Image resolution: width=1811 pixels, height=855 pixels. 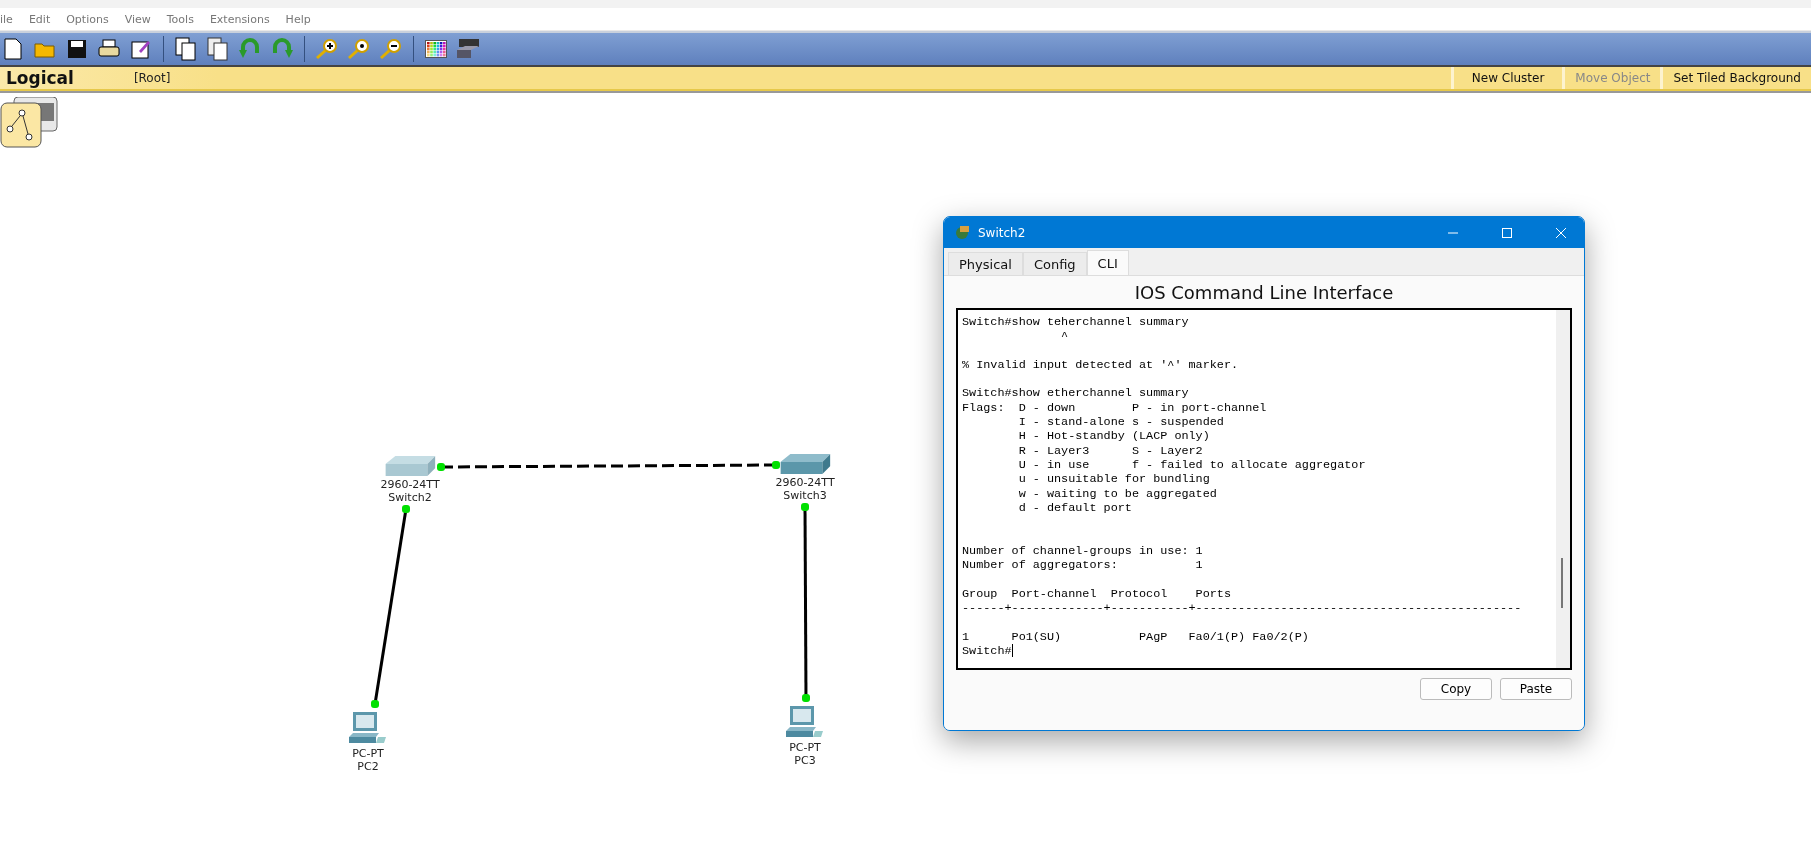 What do you see at coordinates (1110, 450) in the screenshot?
I see `cli-line: R - Layer3 S - Layer2` at bounding box center [1110, 450].